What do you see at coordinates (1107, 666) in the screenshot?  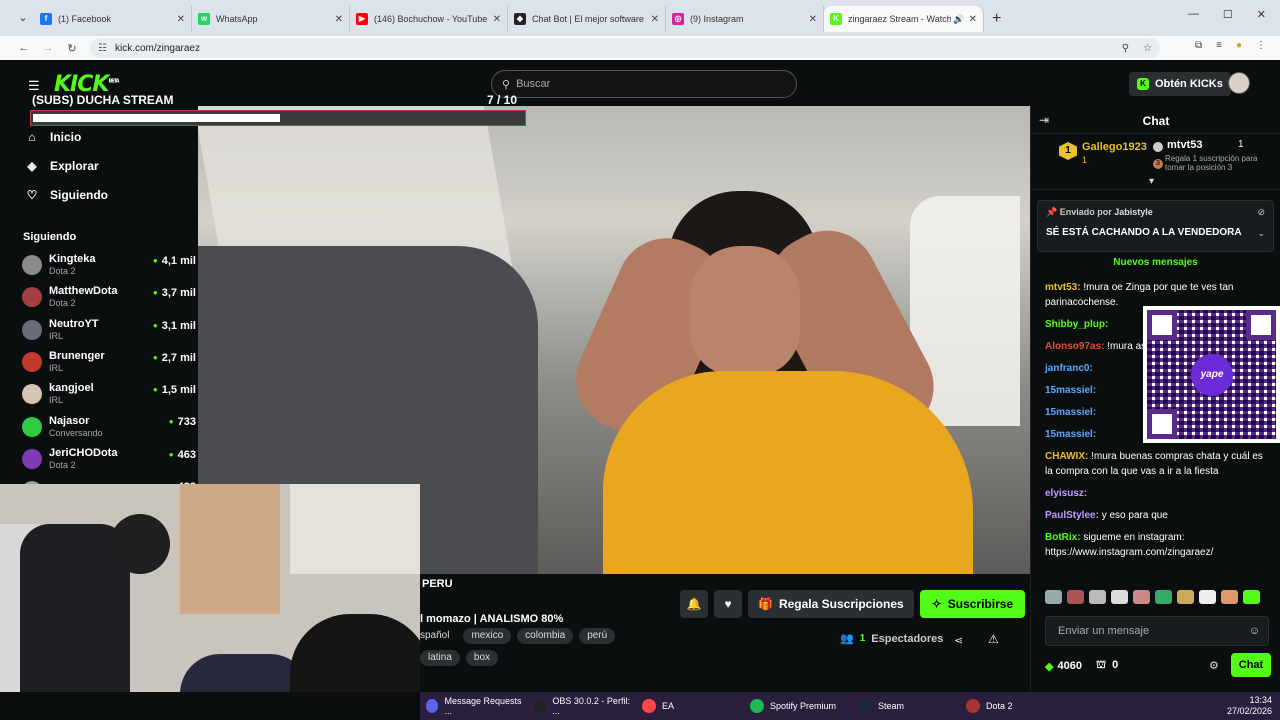 I see `holdings: ⛫ 0` at bounding box center [1107, 666].